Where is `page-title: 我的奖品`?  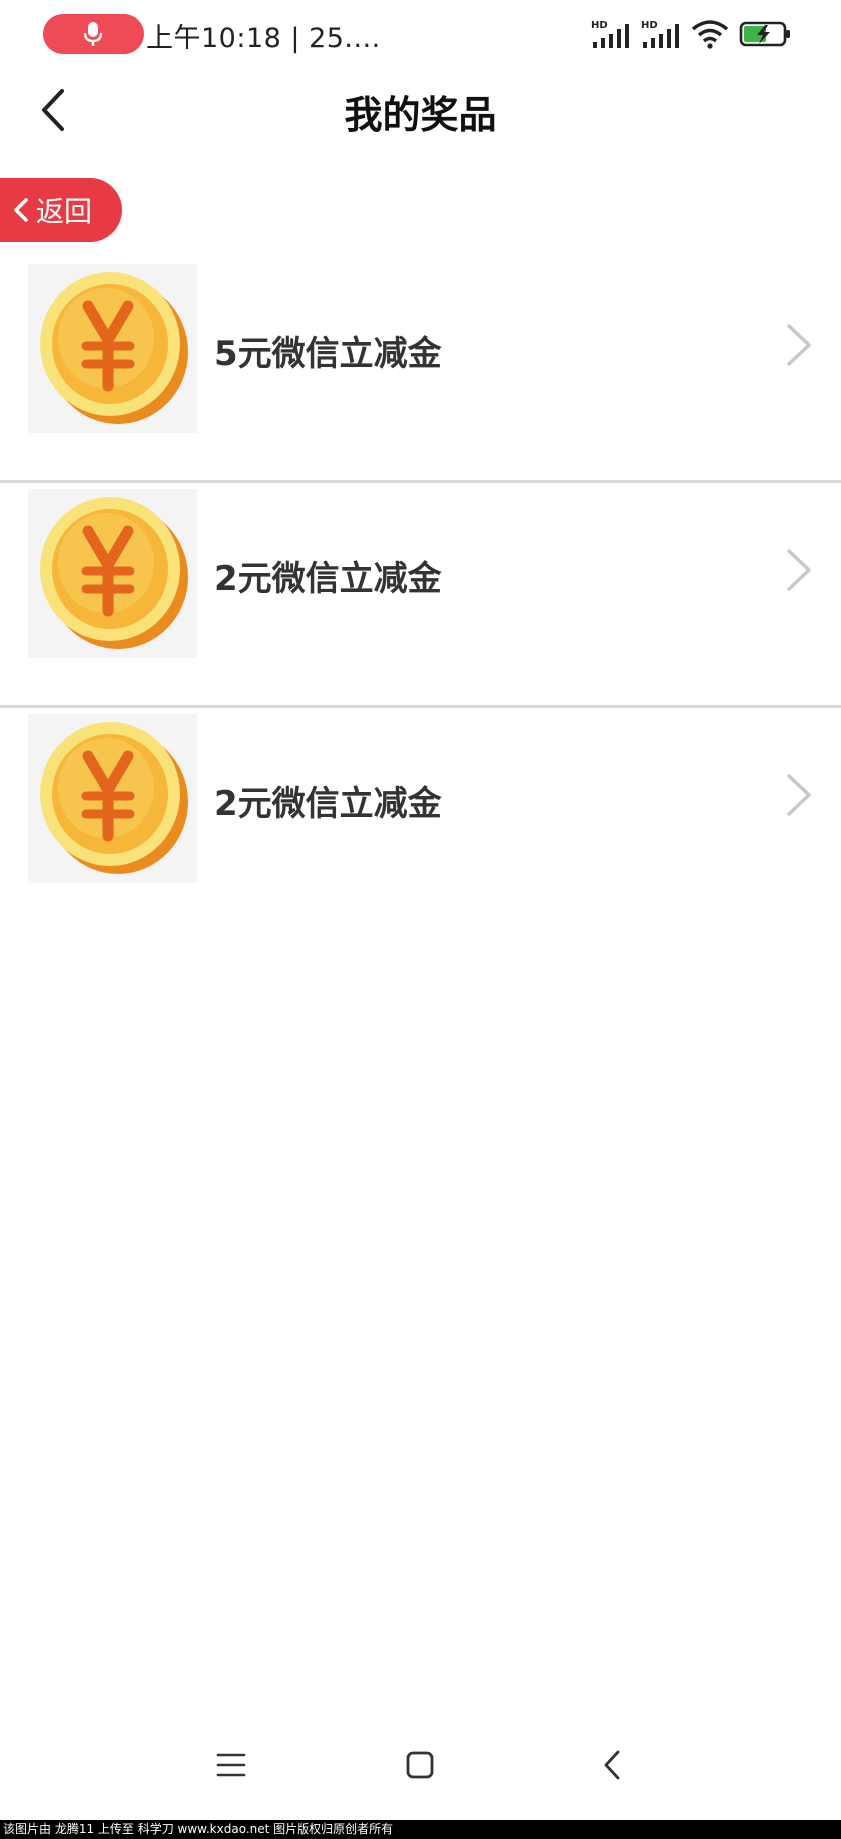 page-title: 我的奖品 is located at coordinates (420, 115).